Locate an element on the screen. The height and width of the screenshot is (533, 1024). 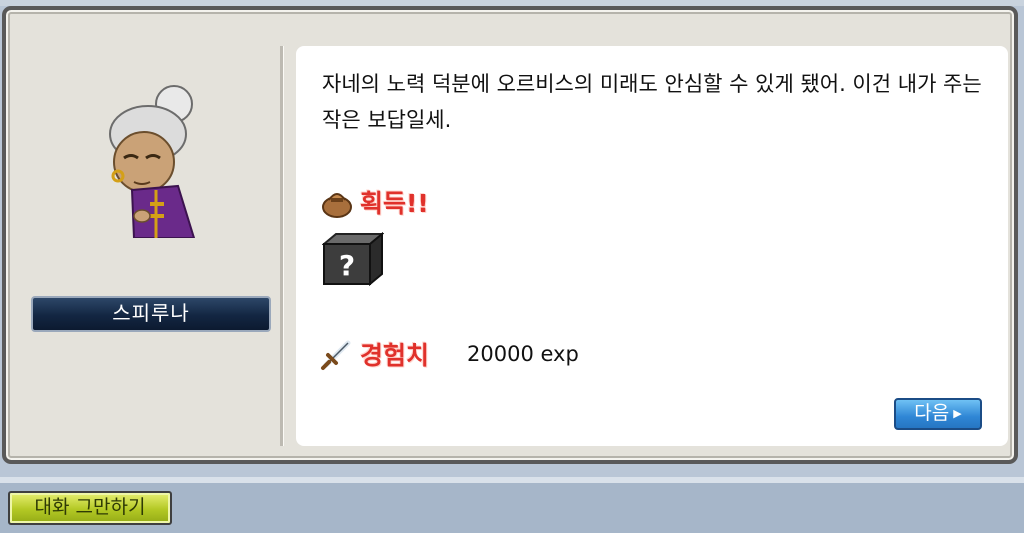
right-arrow-icon: ▶ is located at coordinates (957, 413).